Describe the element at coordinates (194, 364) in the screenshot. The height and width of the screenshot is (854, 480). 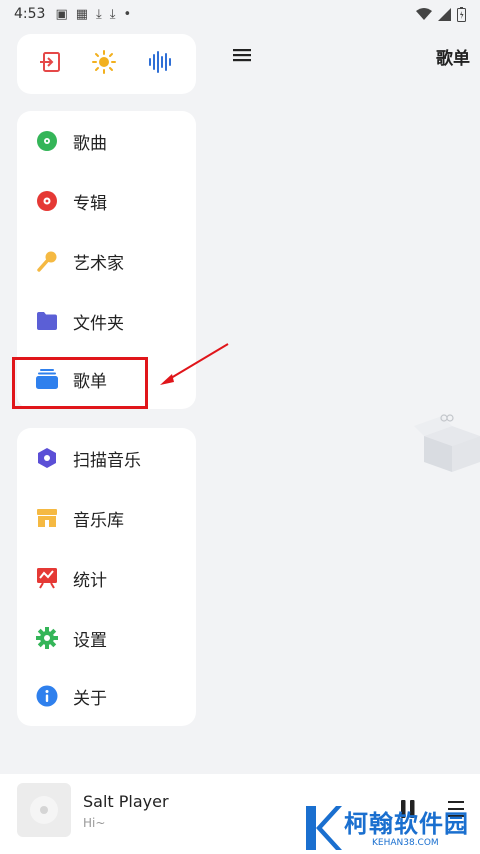
I see `annotation-arrow-icon` at that location.